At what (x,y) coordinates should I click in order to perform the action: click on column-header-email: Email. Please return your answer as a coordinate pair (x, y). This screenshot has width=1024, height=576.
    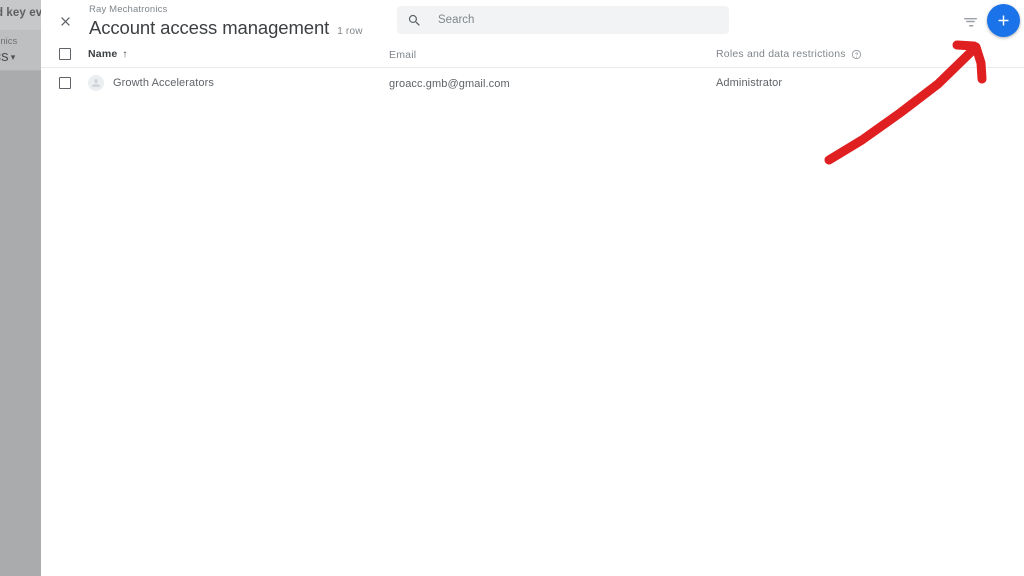
    Looking at the image, I should click on (552, 54).